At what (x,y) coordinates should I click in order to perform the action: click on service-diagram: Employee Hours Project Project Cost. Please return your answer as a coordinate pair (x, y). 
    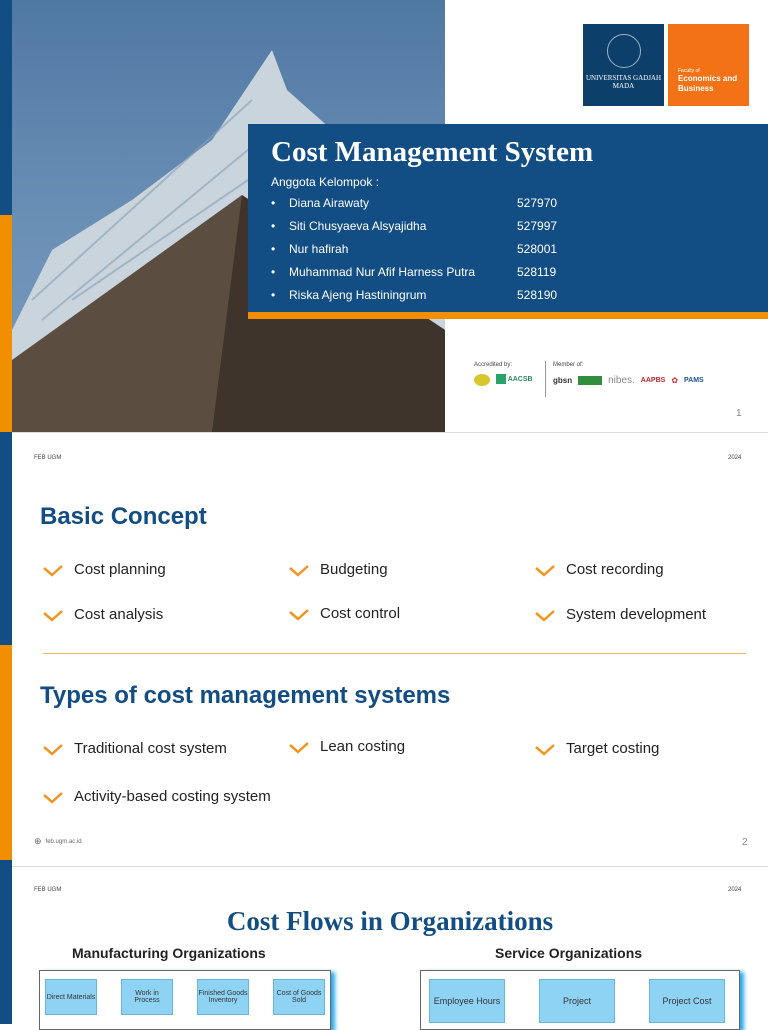
    Looking at the image, I should click on (580, 1000).